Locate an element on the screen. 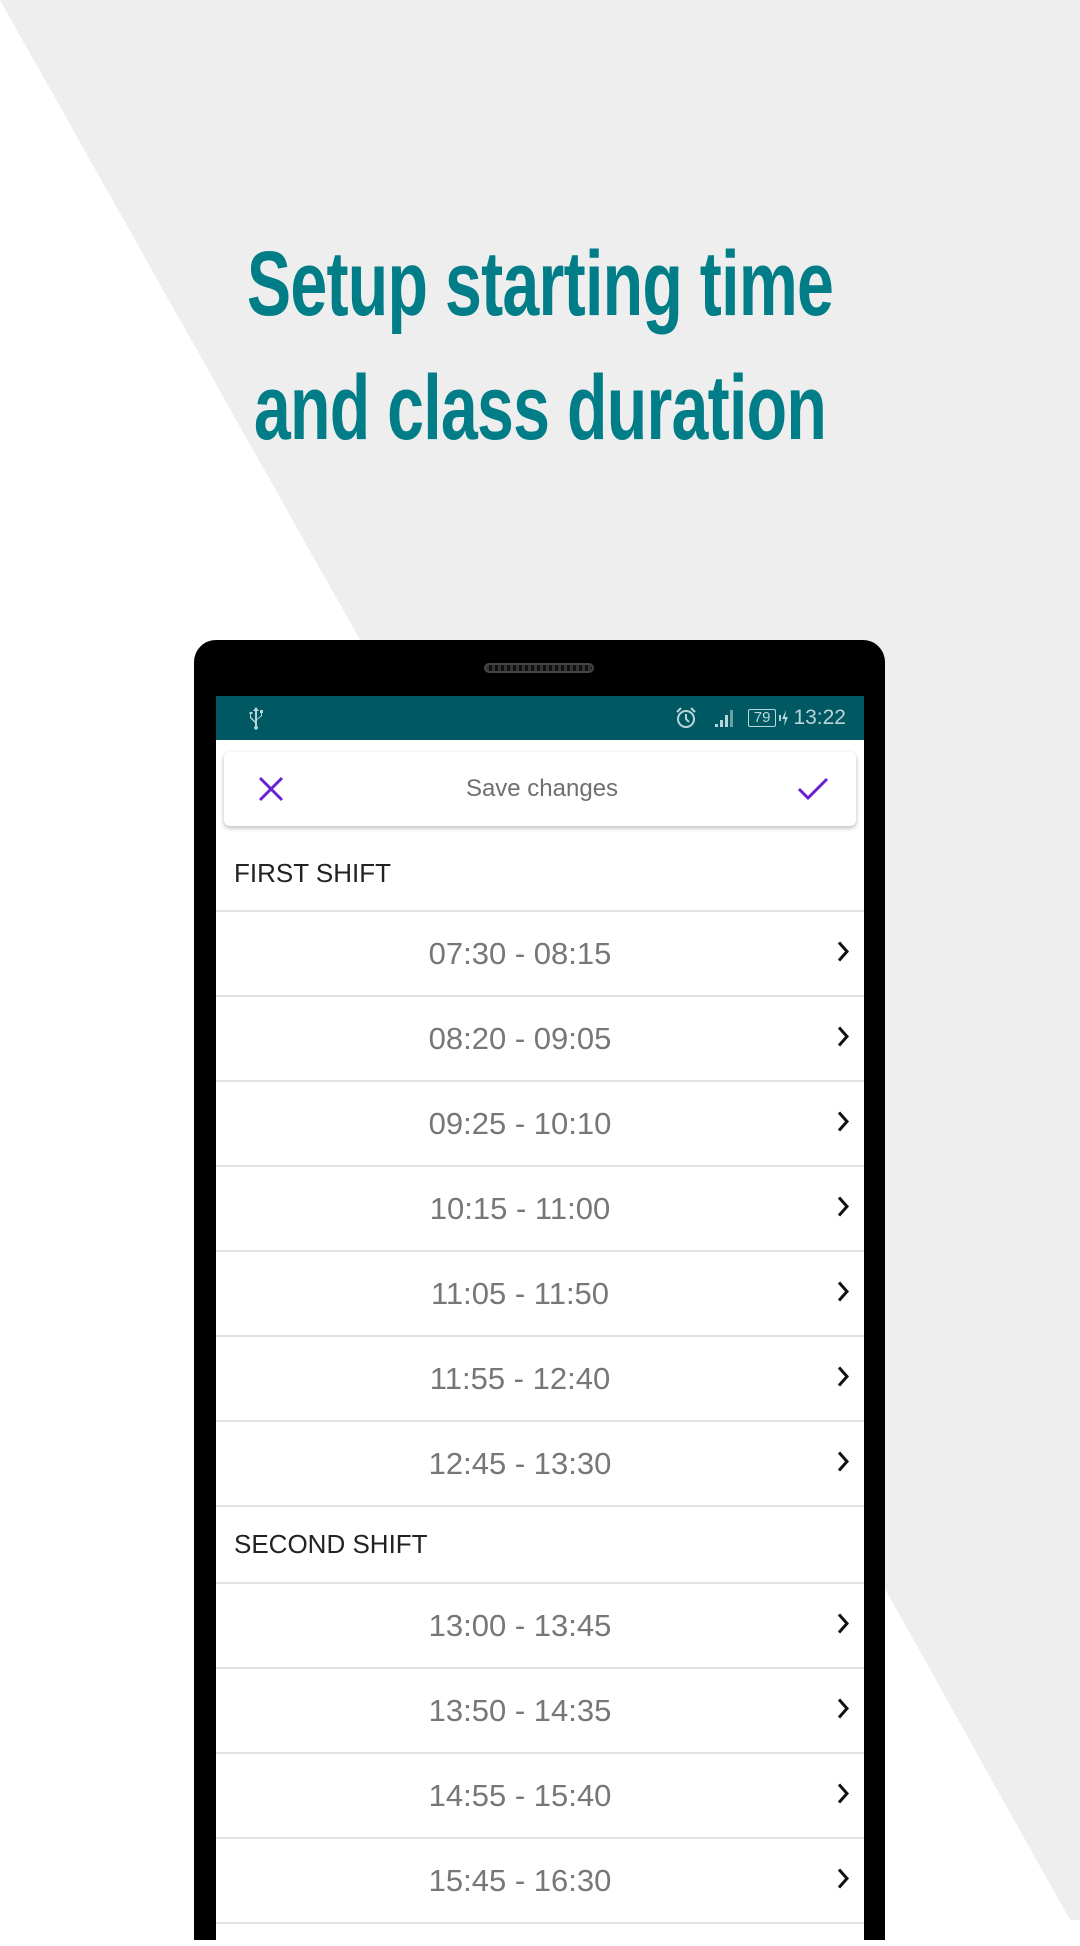  headline-line-1: Setup starting time is located at coordinates (540, 284).